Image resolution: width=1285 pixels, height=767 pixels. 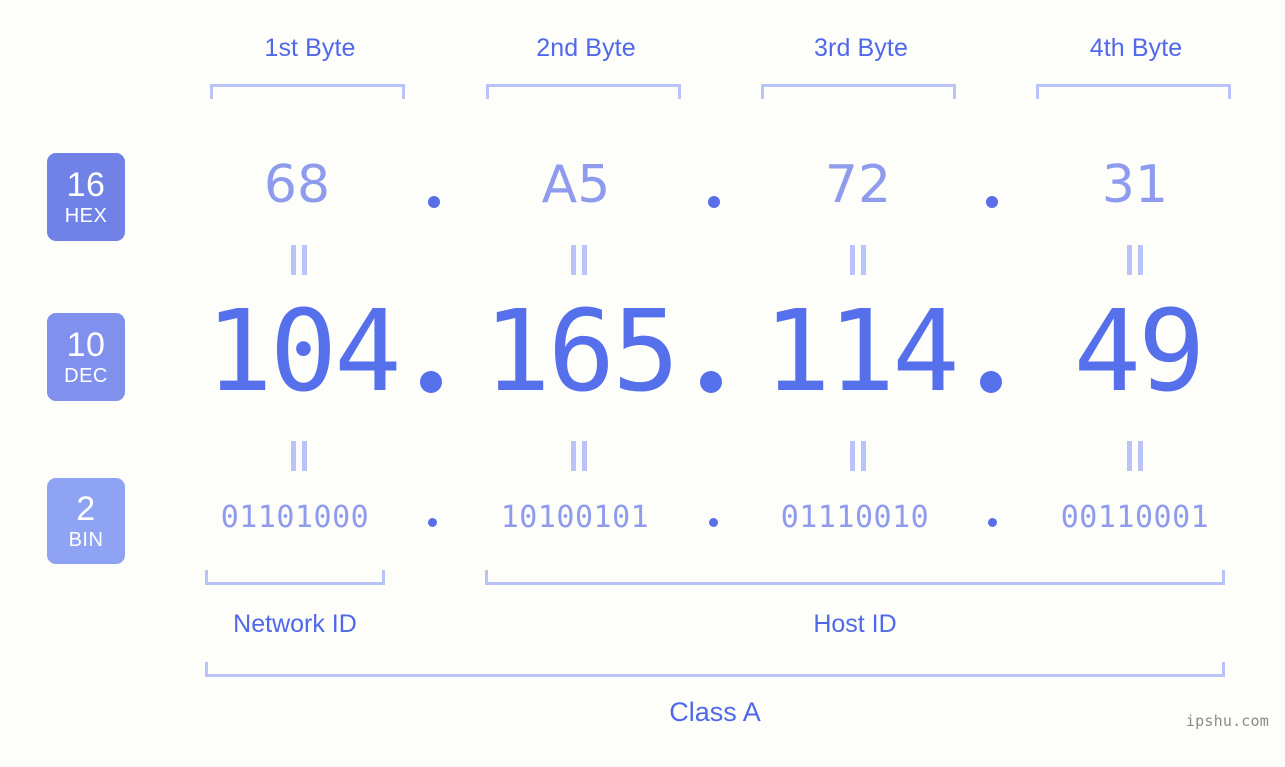 I want to click on dec-octet-1: 104, so click(x=303, y=352).